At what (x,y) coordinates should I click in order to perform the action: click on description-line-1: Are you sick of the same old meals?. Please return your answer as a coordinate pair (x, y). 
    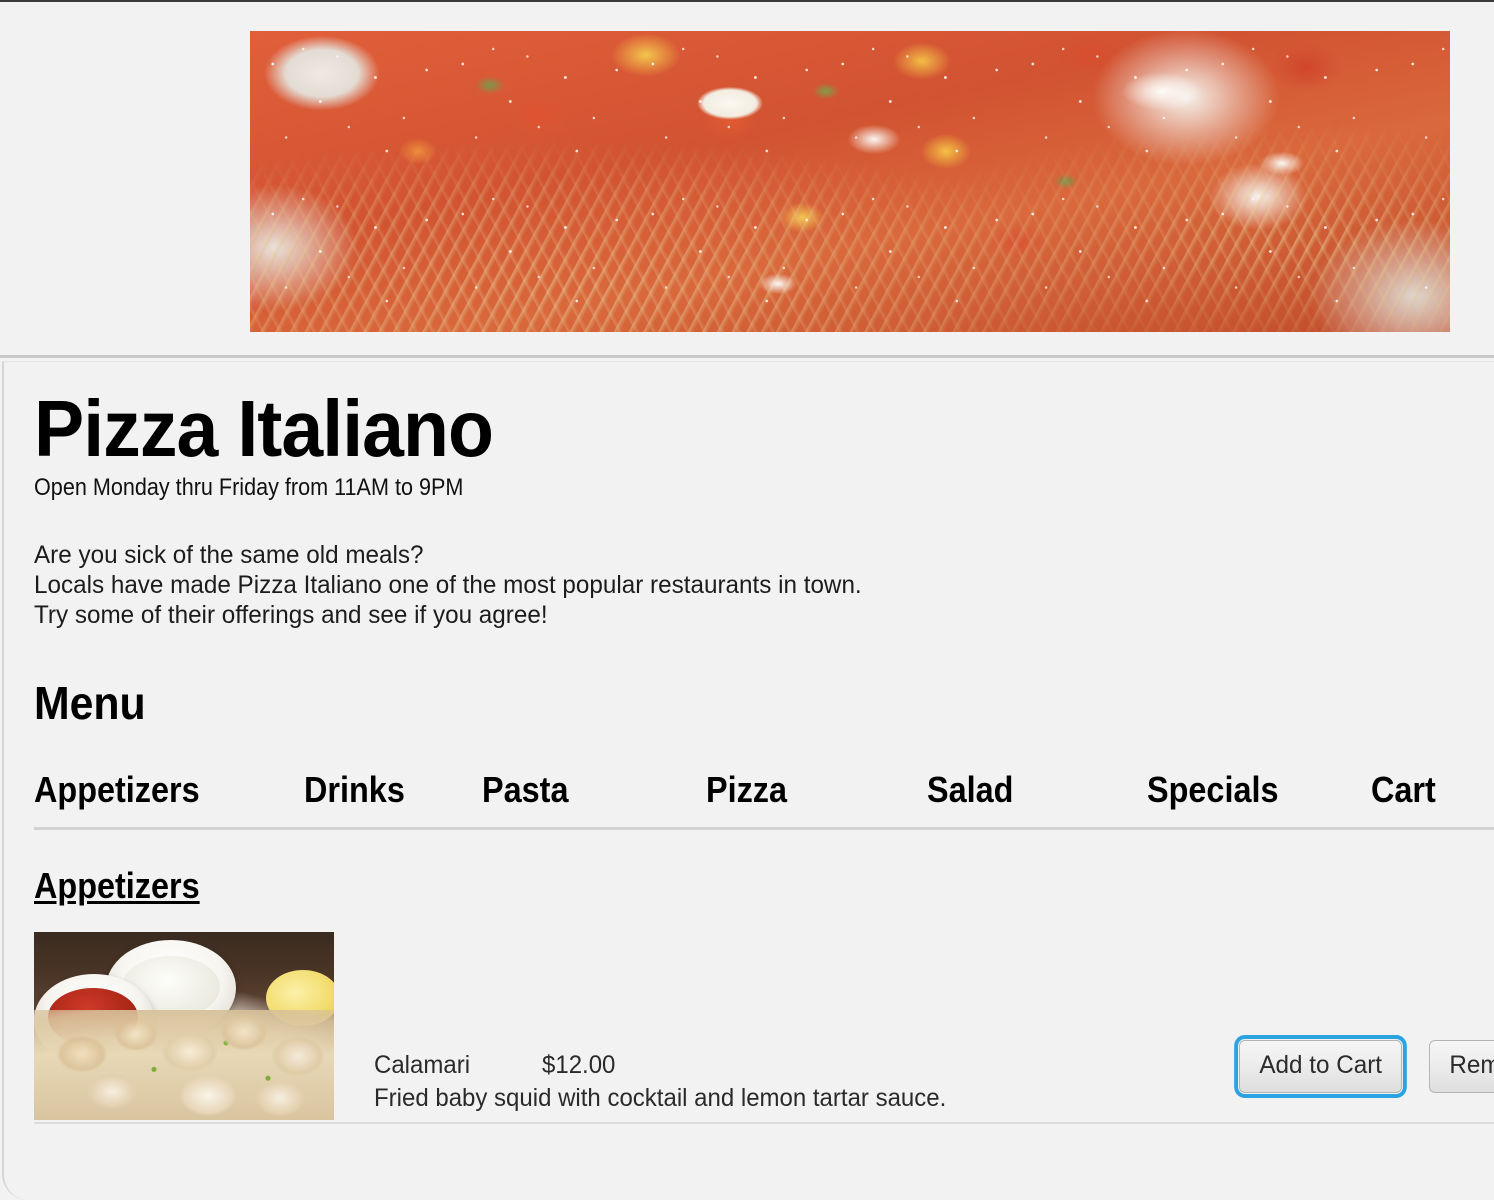
    Looking at the image, I should click on (229, 555).